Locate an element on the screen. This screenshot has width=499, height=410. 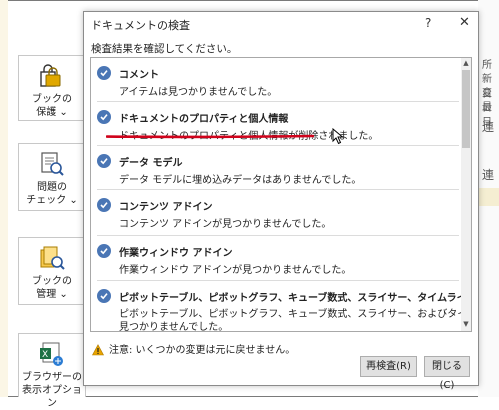
inspect-icon is located at coordinates (52, 164).